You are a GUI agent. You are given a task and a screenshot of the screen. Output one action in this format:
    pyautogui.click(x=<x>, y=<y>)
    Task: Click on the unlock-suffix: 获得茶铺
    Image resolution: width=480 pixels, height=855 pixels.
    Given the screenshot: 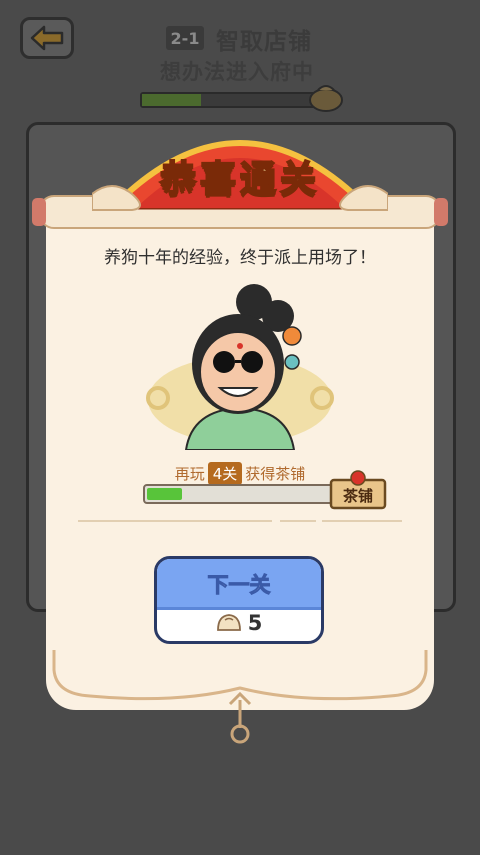 What is the action you would take?
    pyautogui.click(x=275, y=474)
    